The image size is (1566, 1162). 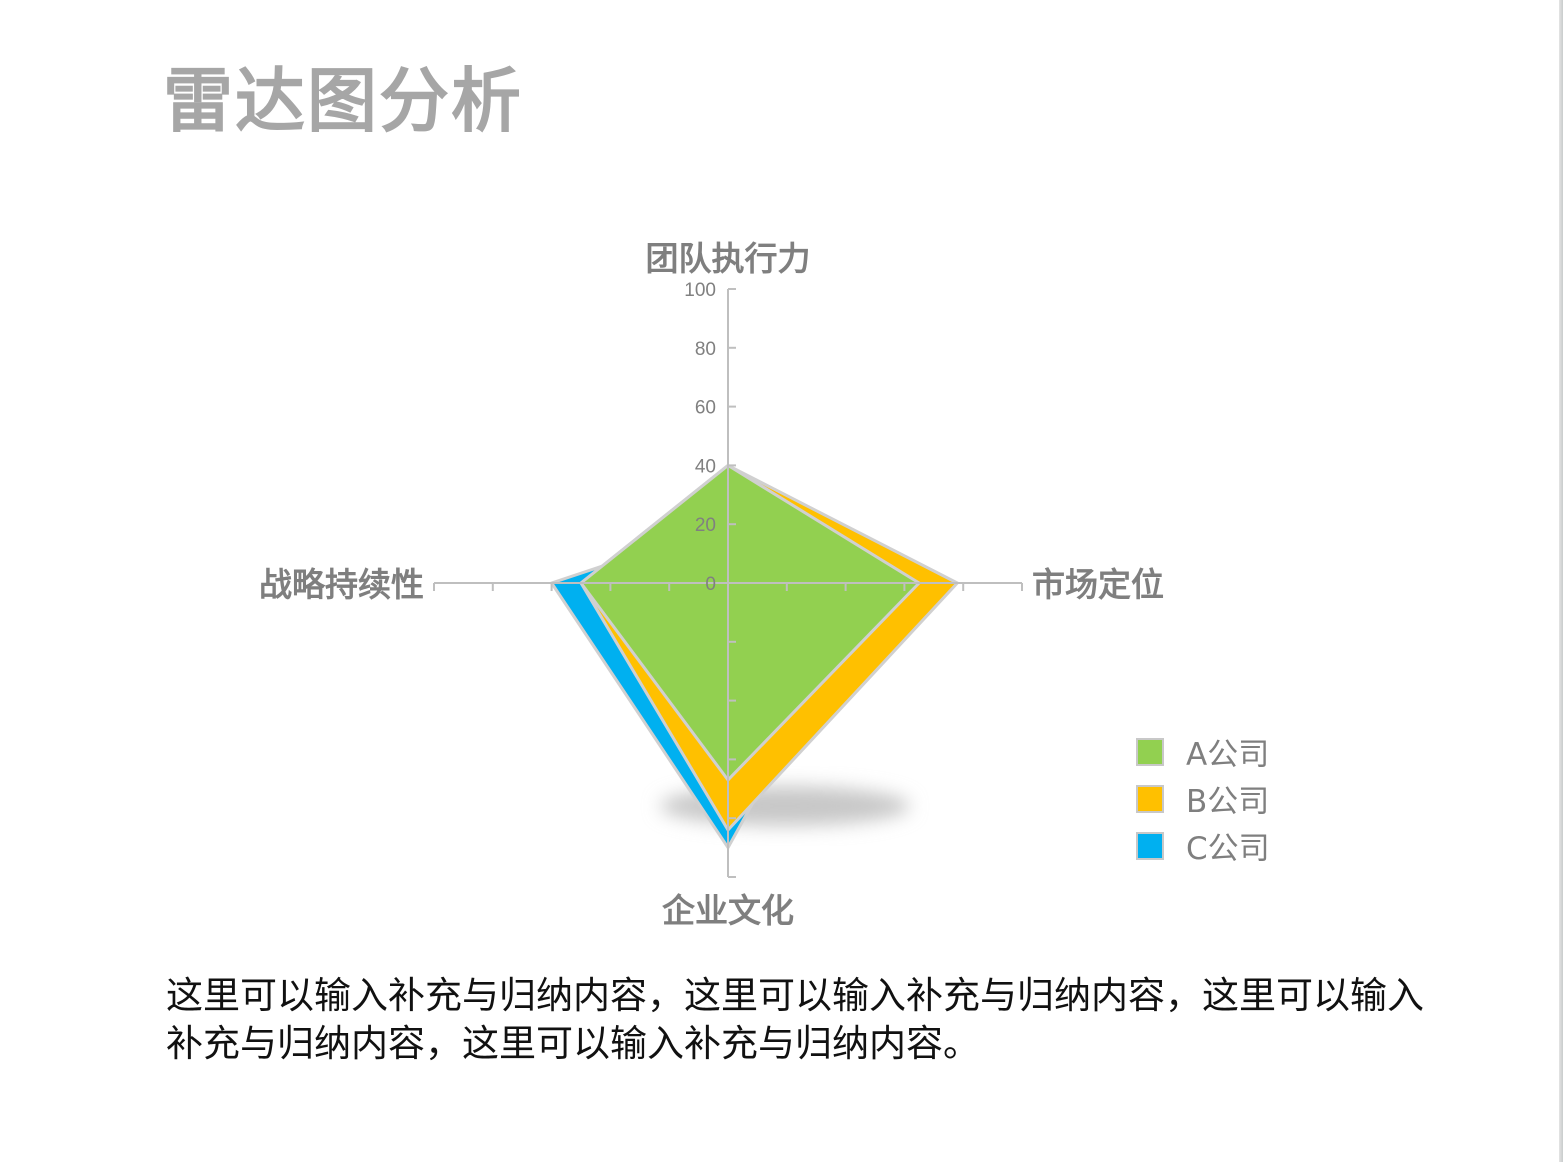 I want to click on tick-label-60: 60, so click(x=705, y=408).